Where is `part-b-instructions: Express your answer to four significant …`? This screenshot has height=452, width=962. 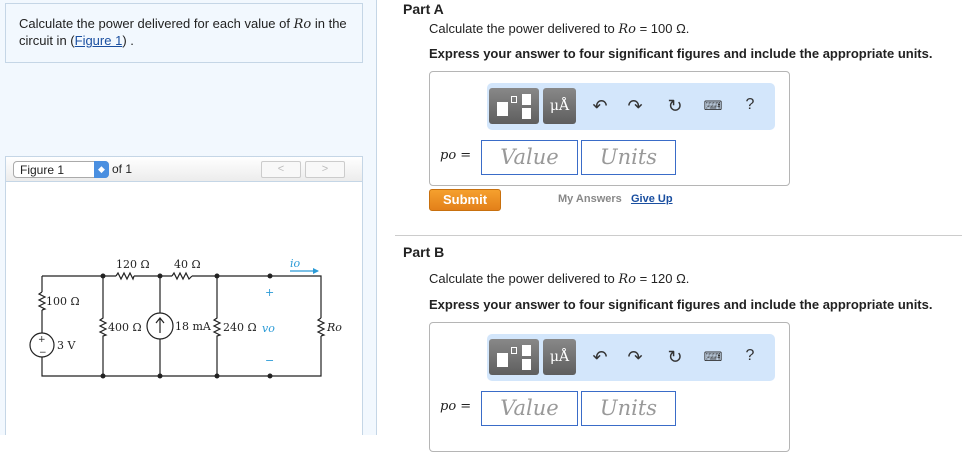 part-b-instructions: Express your answer to four significant … is located at coordinates (681, 304).